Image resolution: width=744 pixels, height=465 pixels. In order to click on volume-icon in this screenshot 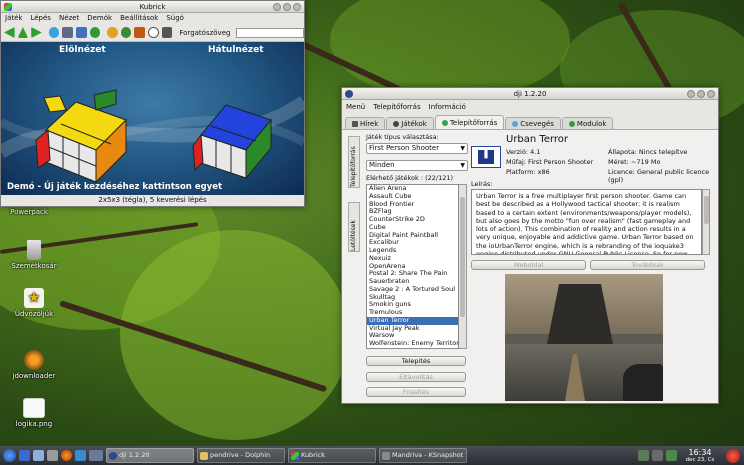, I will do `click(657, 455)`.